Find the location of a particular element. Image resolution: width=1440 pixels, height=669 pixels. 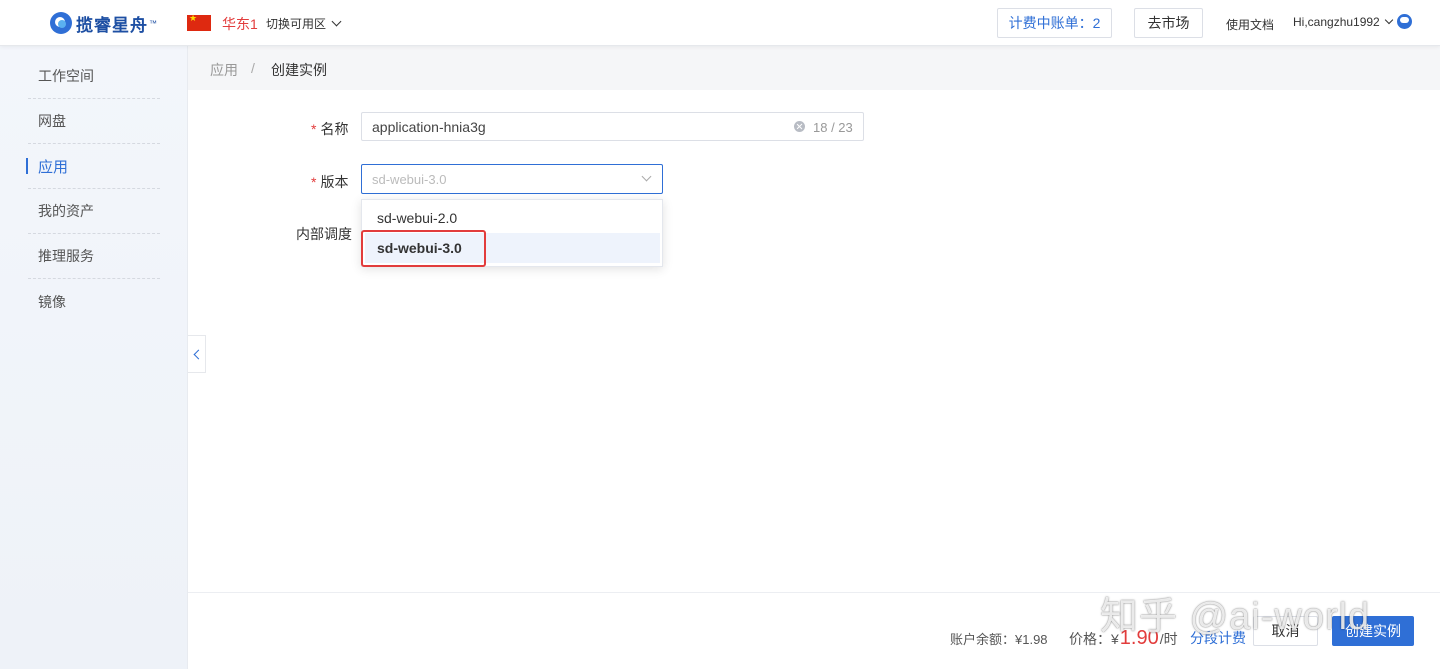

market-button: 去市场 is located at coordinates (1168, 23).